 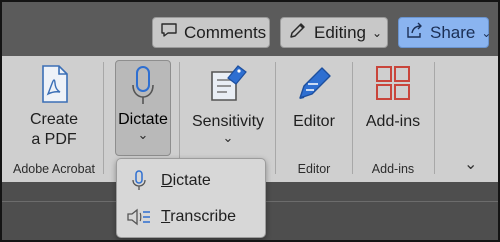 What do you see at coordinates (314, 169) in the screenshot?
I see `group-label-editor: Editor` at bounding box center [314, 169].